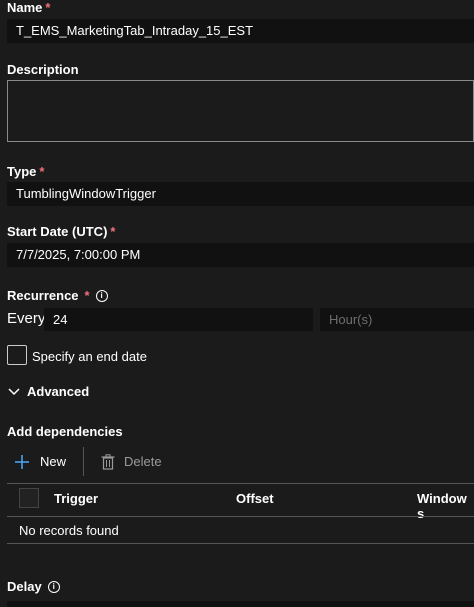 This screenshot has width=474, height=607. Describe the element at coordinates (101, 296) in the screenshot. I see `info-icon: i` at that location.